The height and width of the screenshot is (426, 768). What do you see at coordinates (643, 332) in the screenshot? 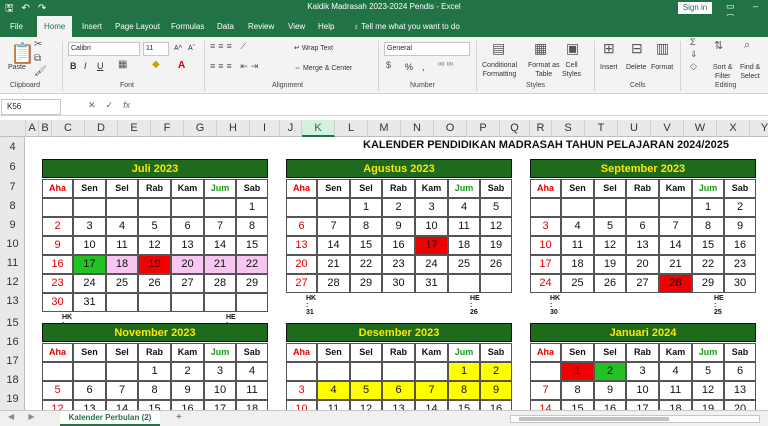
I see `calendar-month-title: Januari 2024` at bounding box center [643, 332].